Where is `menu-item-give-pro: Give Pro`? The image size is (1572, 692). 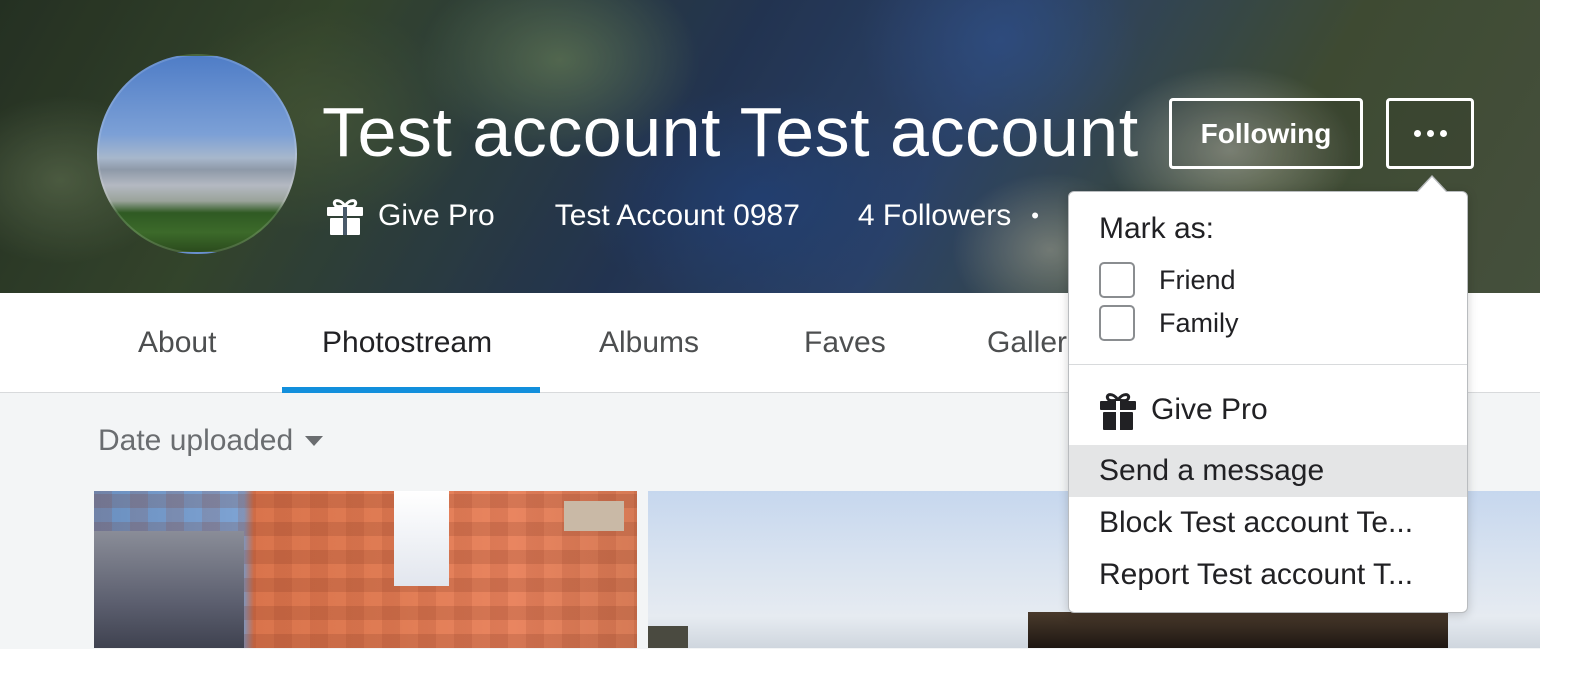 menu-item-give-pro: Give Pro is located at coordinates (1268, 410).